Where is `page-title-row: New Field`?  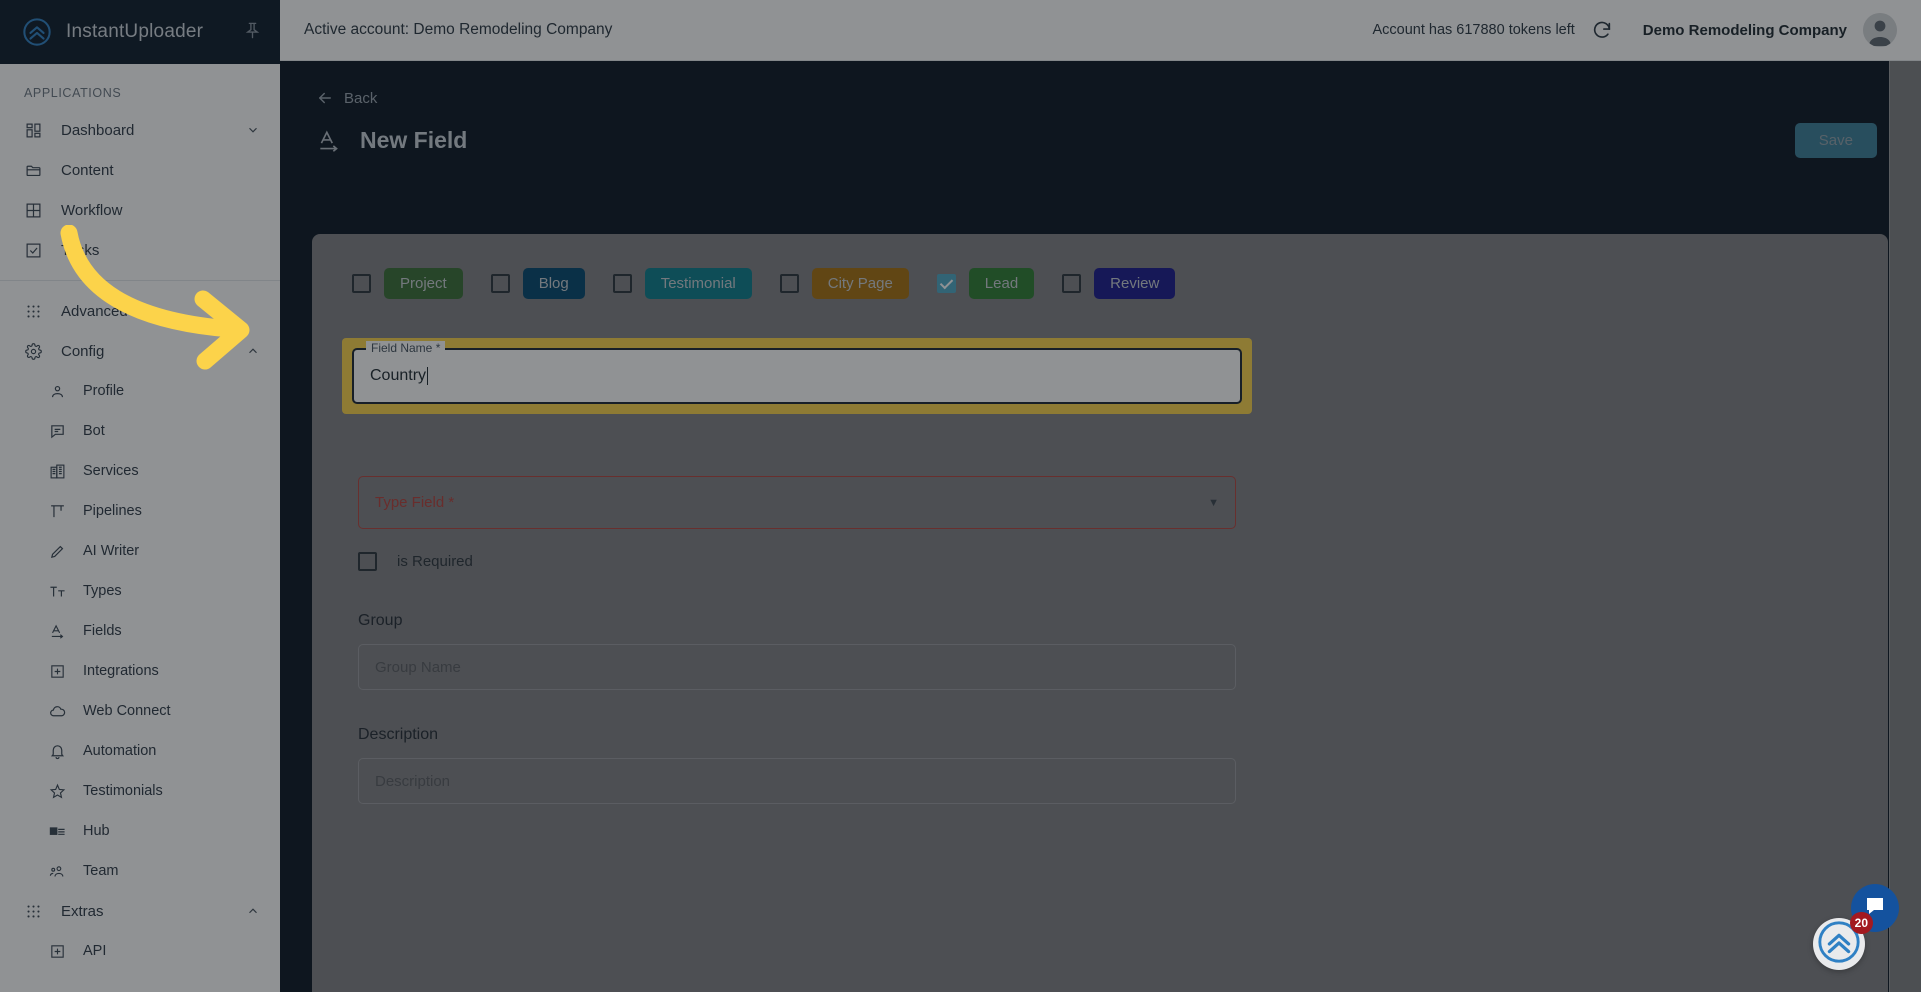
page-title-row: New Field is located at coordinates (1100, 140).